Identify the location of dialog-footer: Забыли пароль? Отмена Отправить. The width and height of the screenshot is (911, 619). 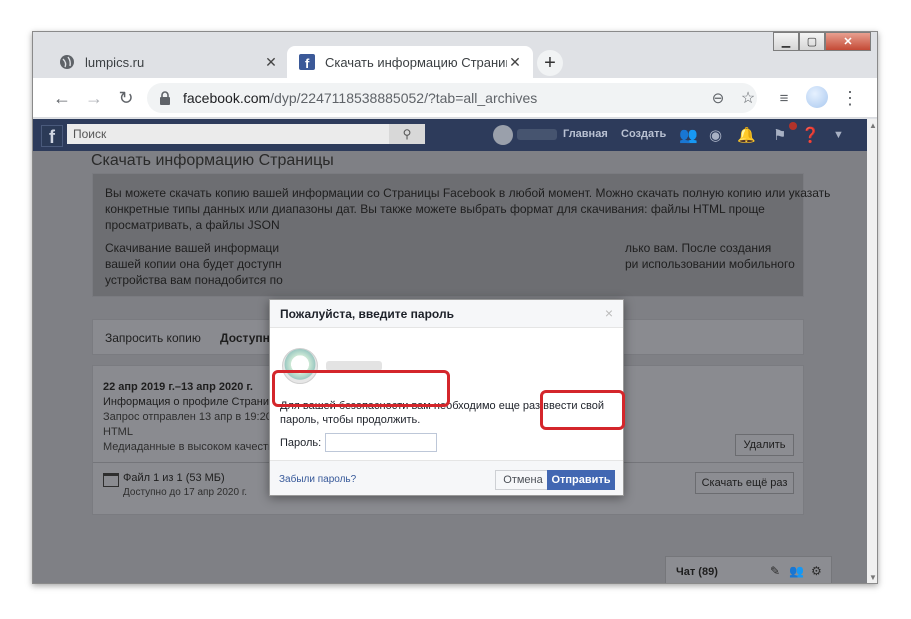
(446, 477).